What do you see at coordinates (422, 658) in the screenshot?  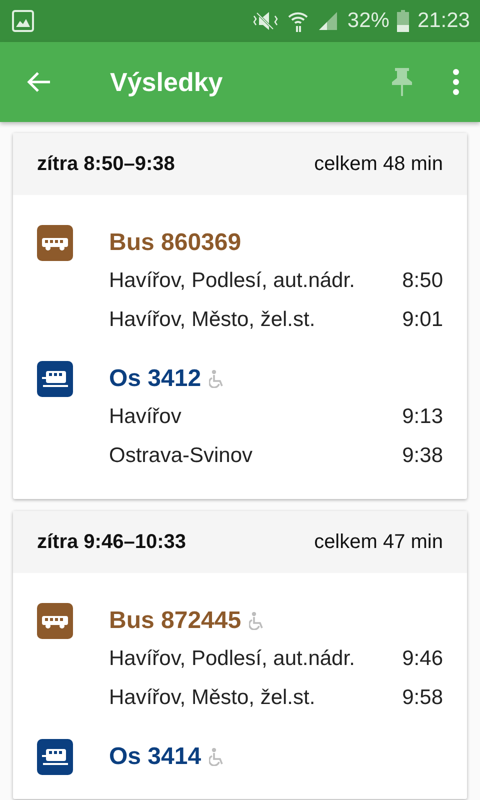 I see `stop-time: 9:46` at bounding box center [422, 658].